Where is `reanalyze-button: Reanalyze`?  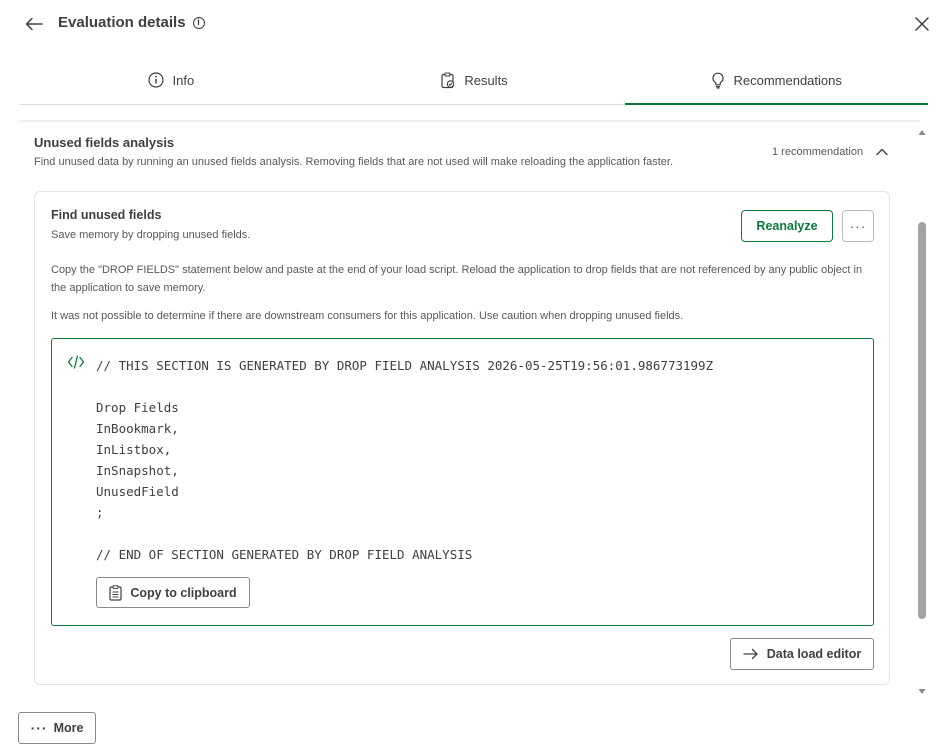 reanalyze-button: Reanalyze is located at coordinates (787, 226).